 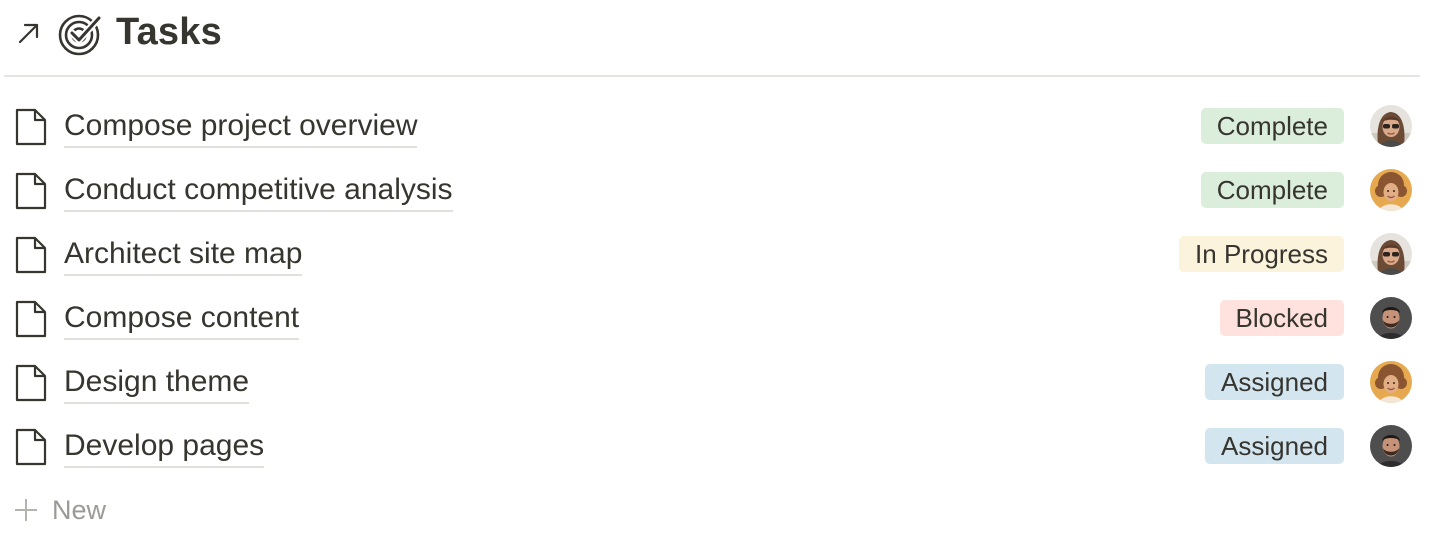 What do you see at coordinates (26, 510) in the screenshot?
I see `plus-icon` at bounding box center [26, 510].